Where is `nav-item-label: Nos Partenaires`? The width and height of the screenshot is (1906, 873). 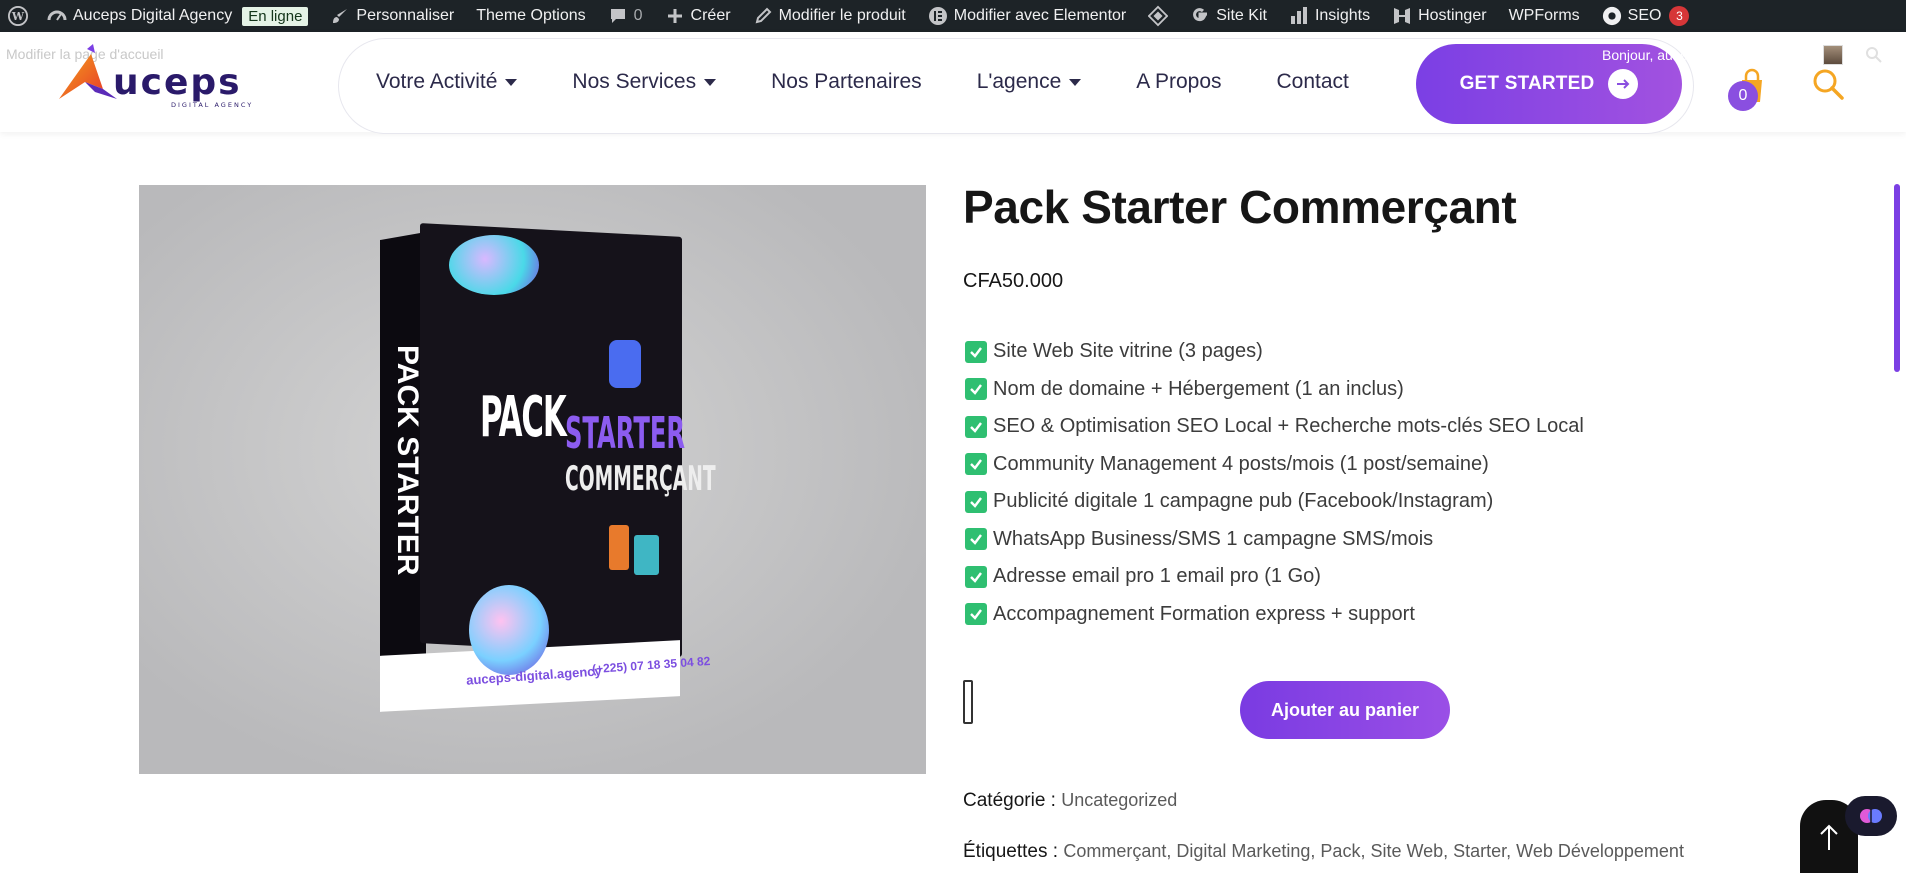
nav-item-label: Nos Partenaires is located at coordinates (846, 81).